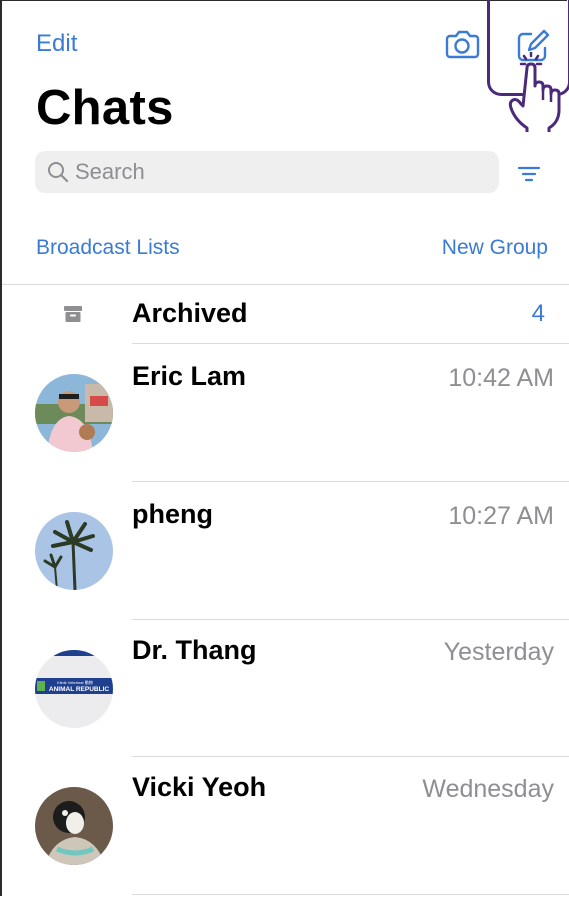 This screenshot has width=569, height=898. I want to click on search-input: Search, so click(267, 172).